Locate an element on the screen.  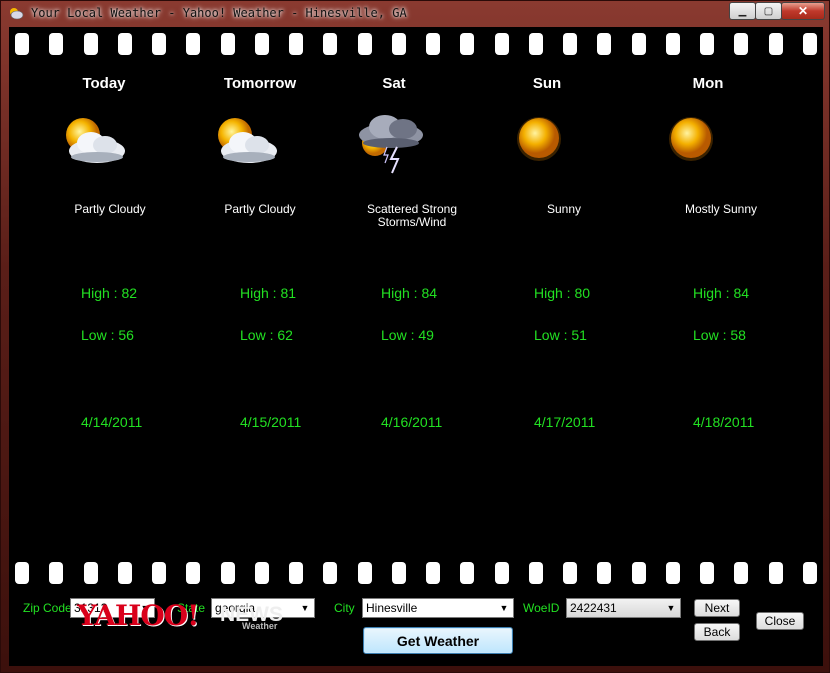
low-temp: Low : 51 is located at coordinates (560, 335).